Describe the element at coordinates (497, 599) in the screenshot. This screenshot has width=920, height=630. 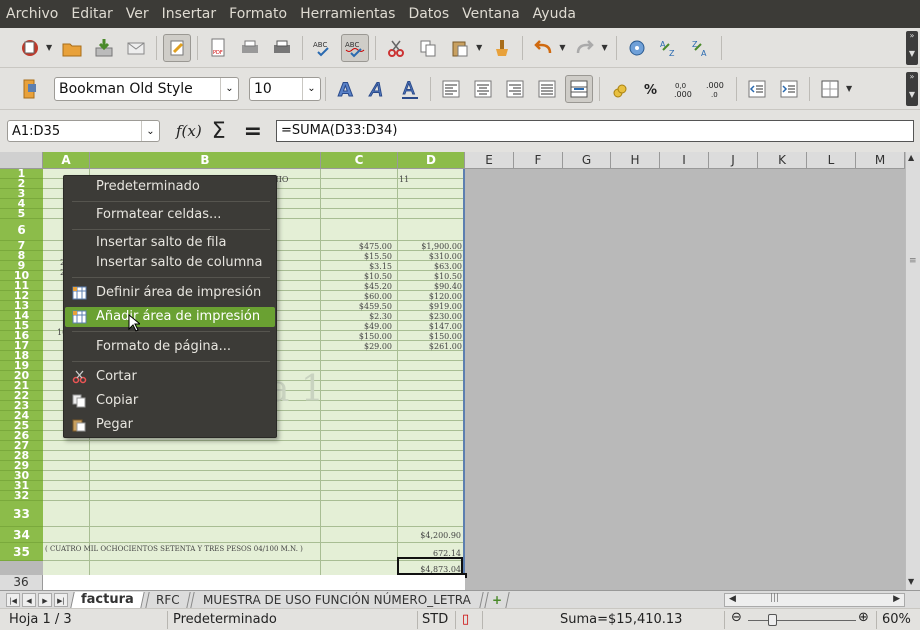
I see `add-sheet-icon: +` at that location.